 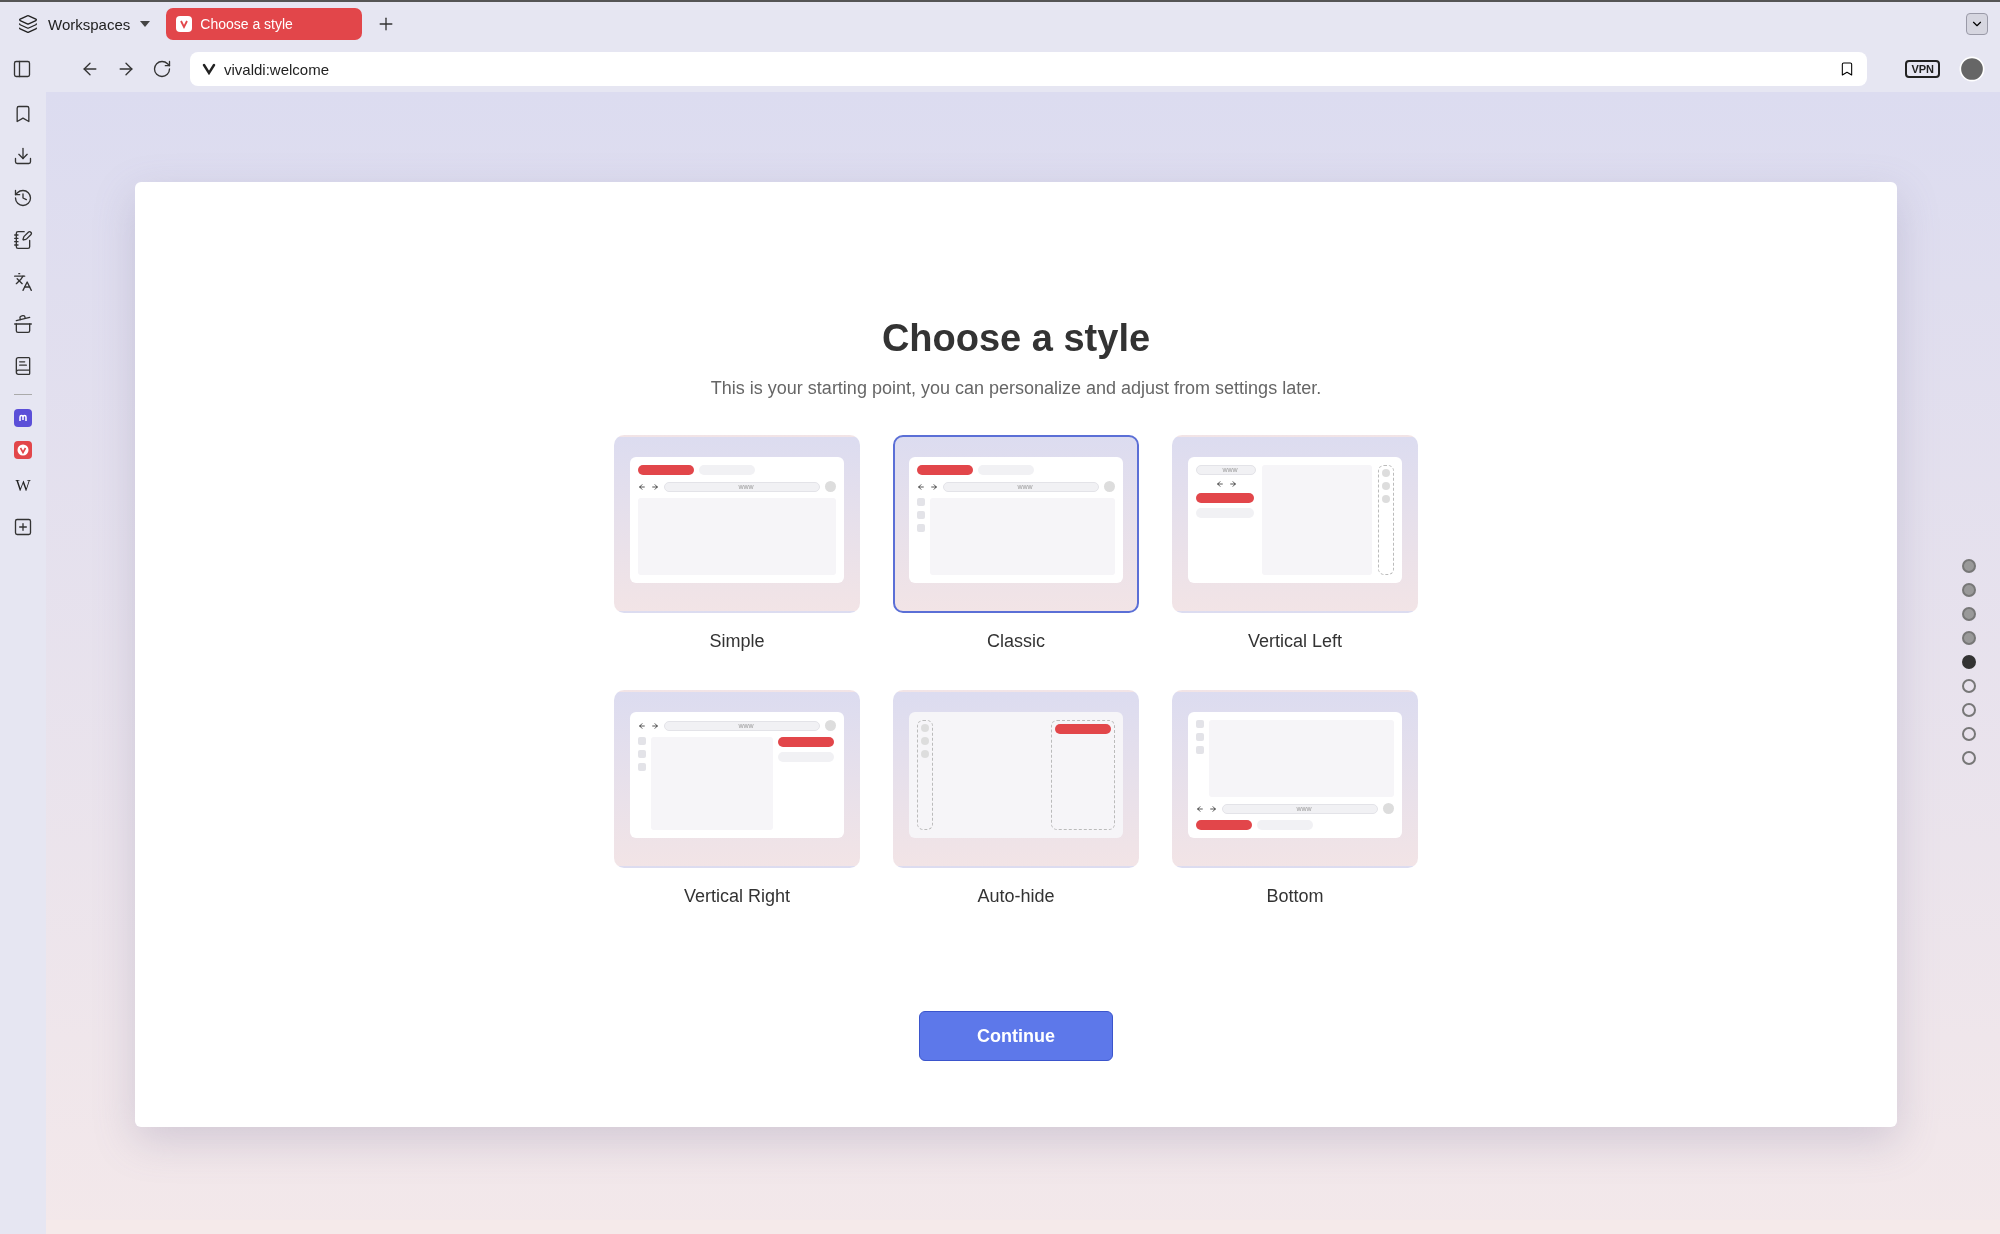 I want to click on style-label: Classic, so click(x=1016, y=641).